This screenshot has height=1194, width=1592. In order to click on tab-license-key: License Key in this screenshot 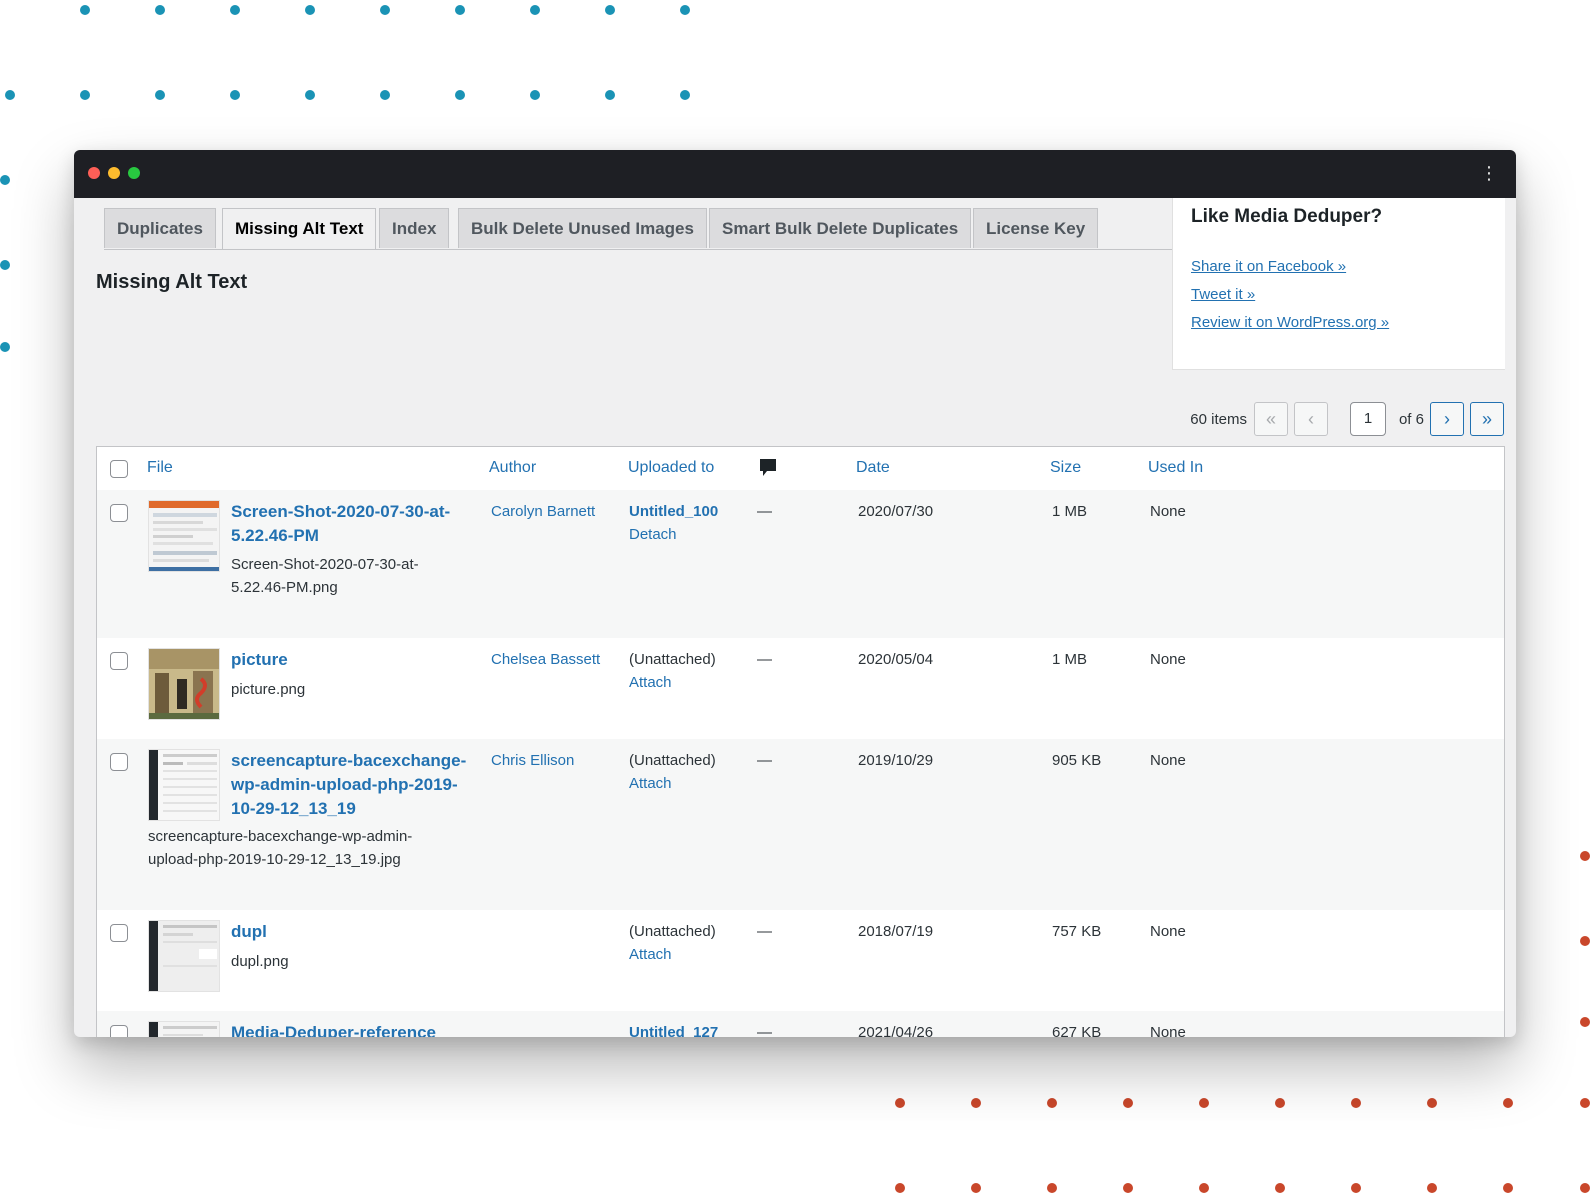, I will do `click(1036, 228)`.